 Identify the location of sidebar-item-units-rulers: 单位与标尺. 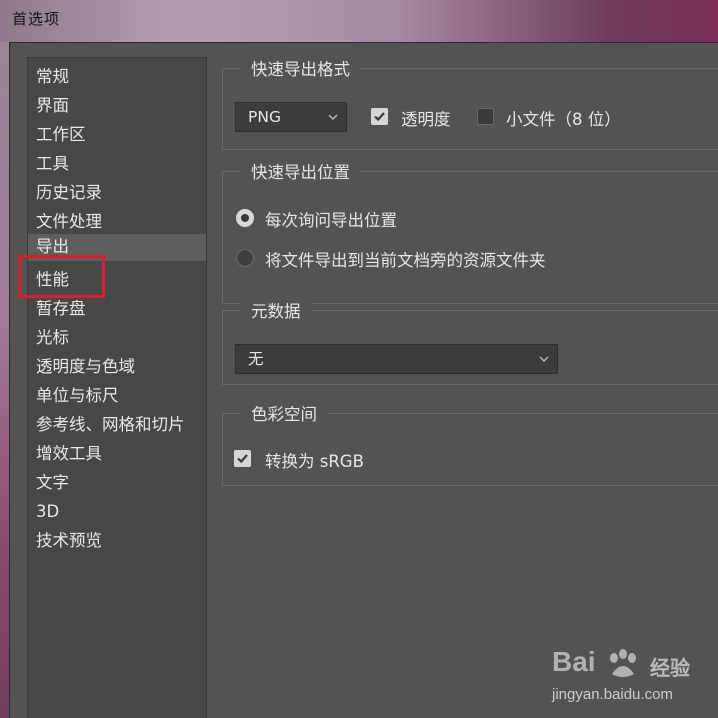
(117, 396).